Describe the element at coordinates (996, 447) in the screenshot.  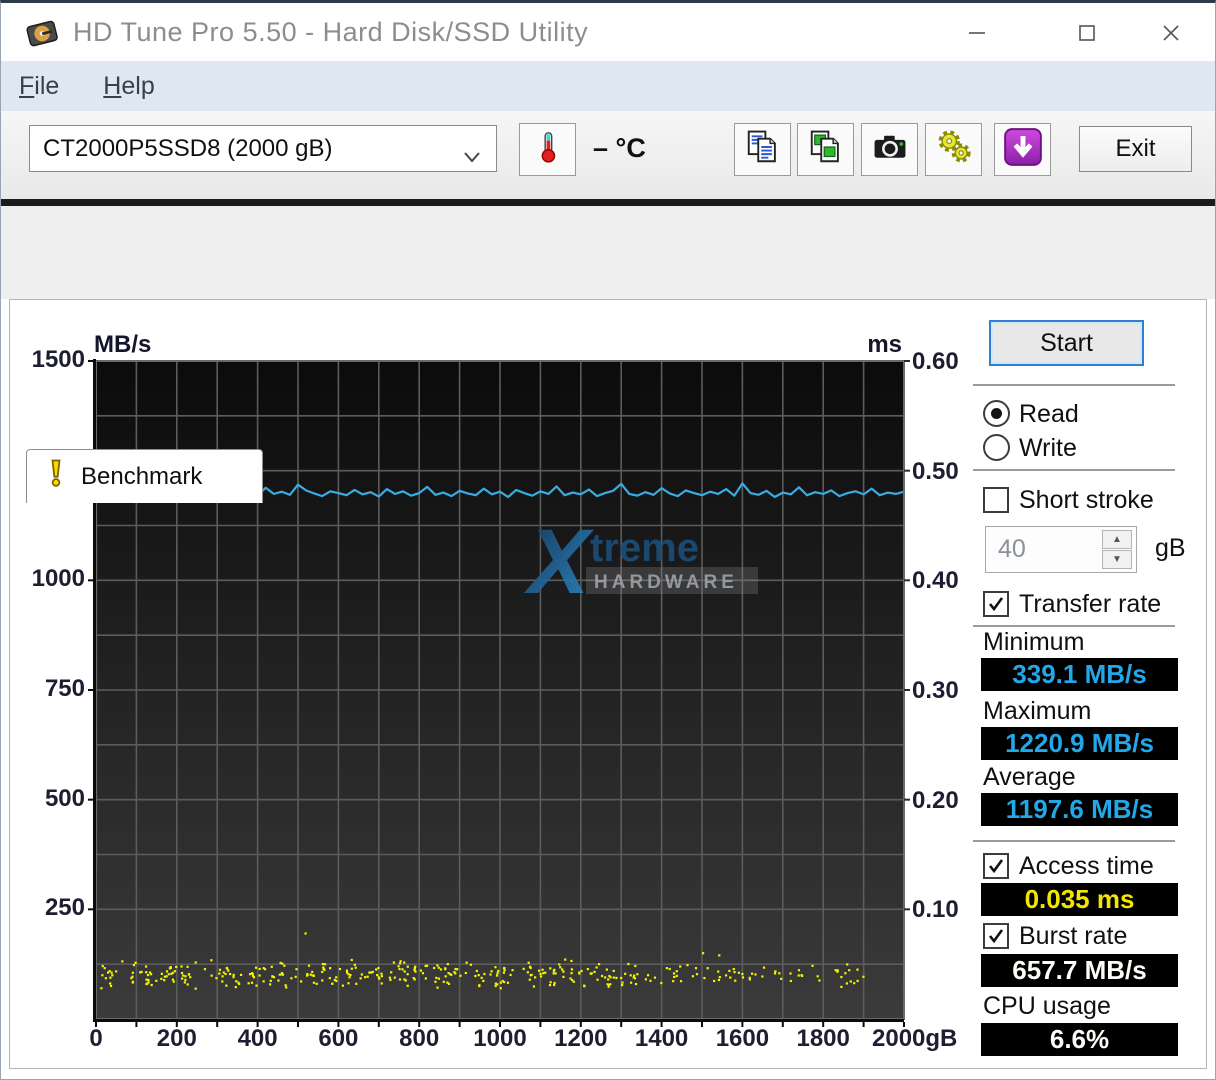
I see `write-radio` at that location.